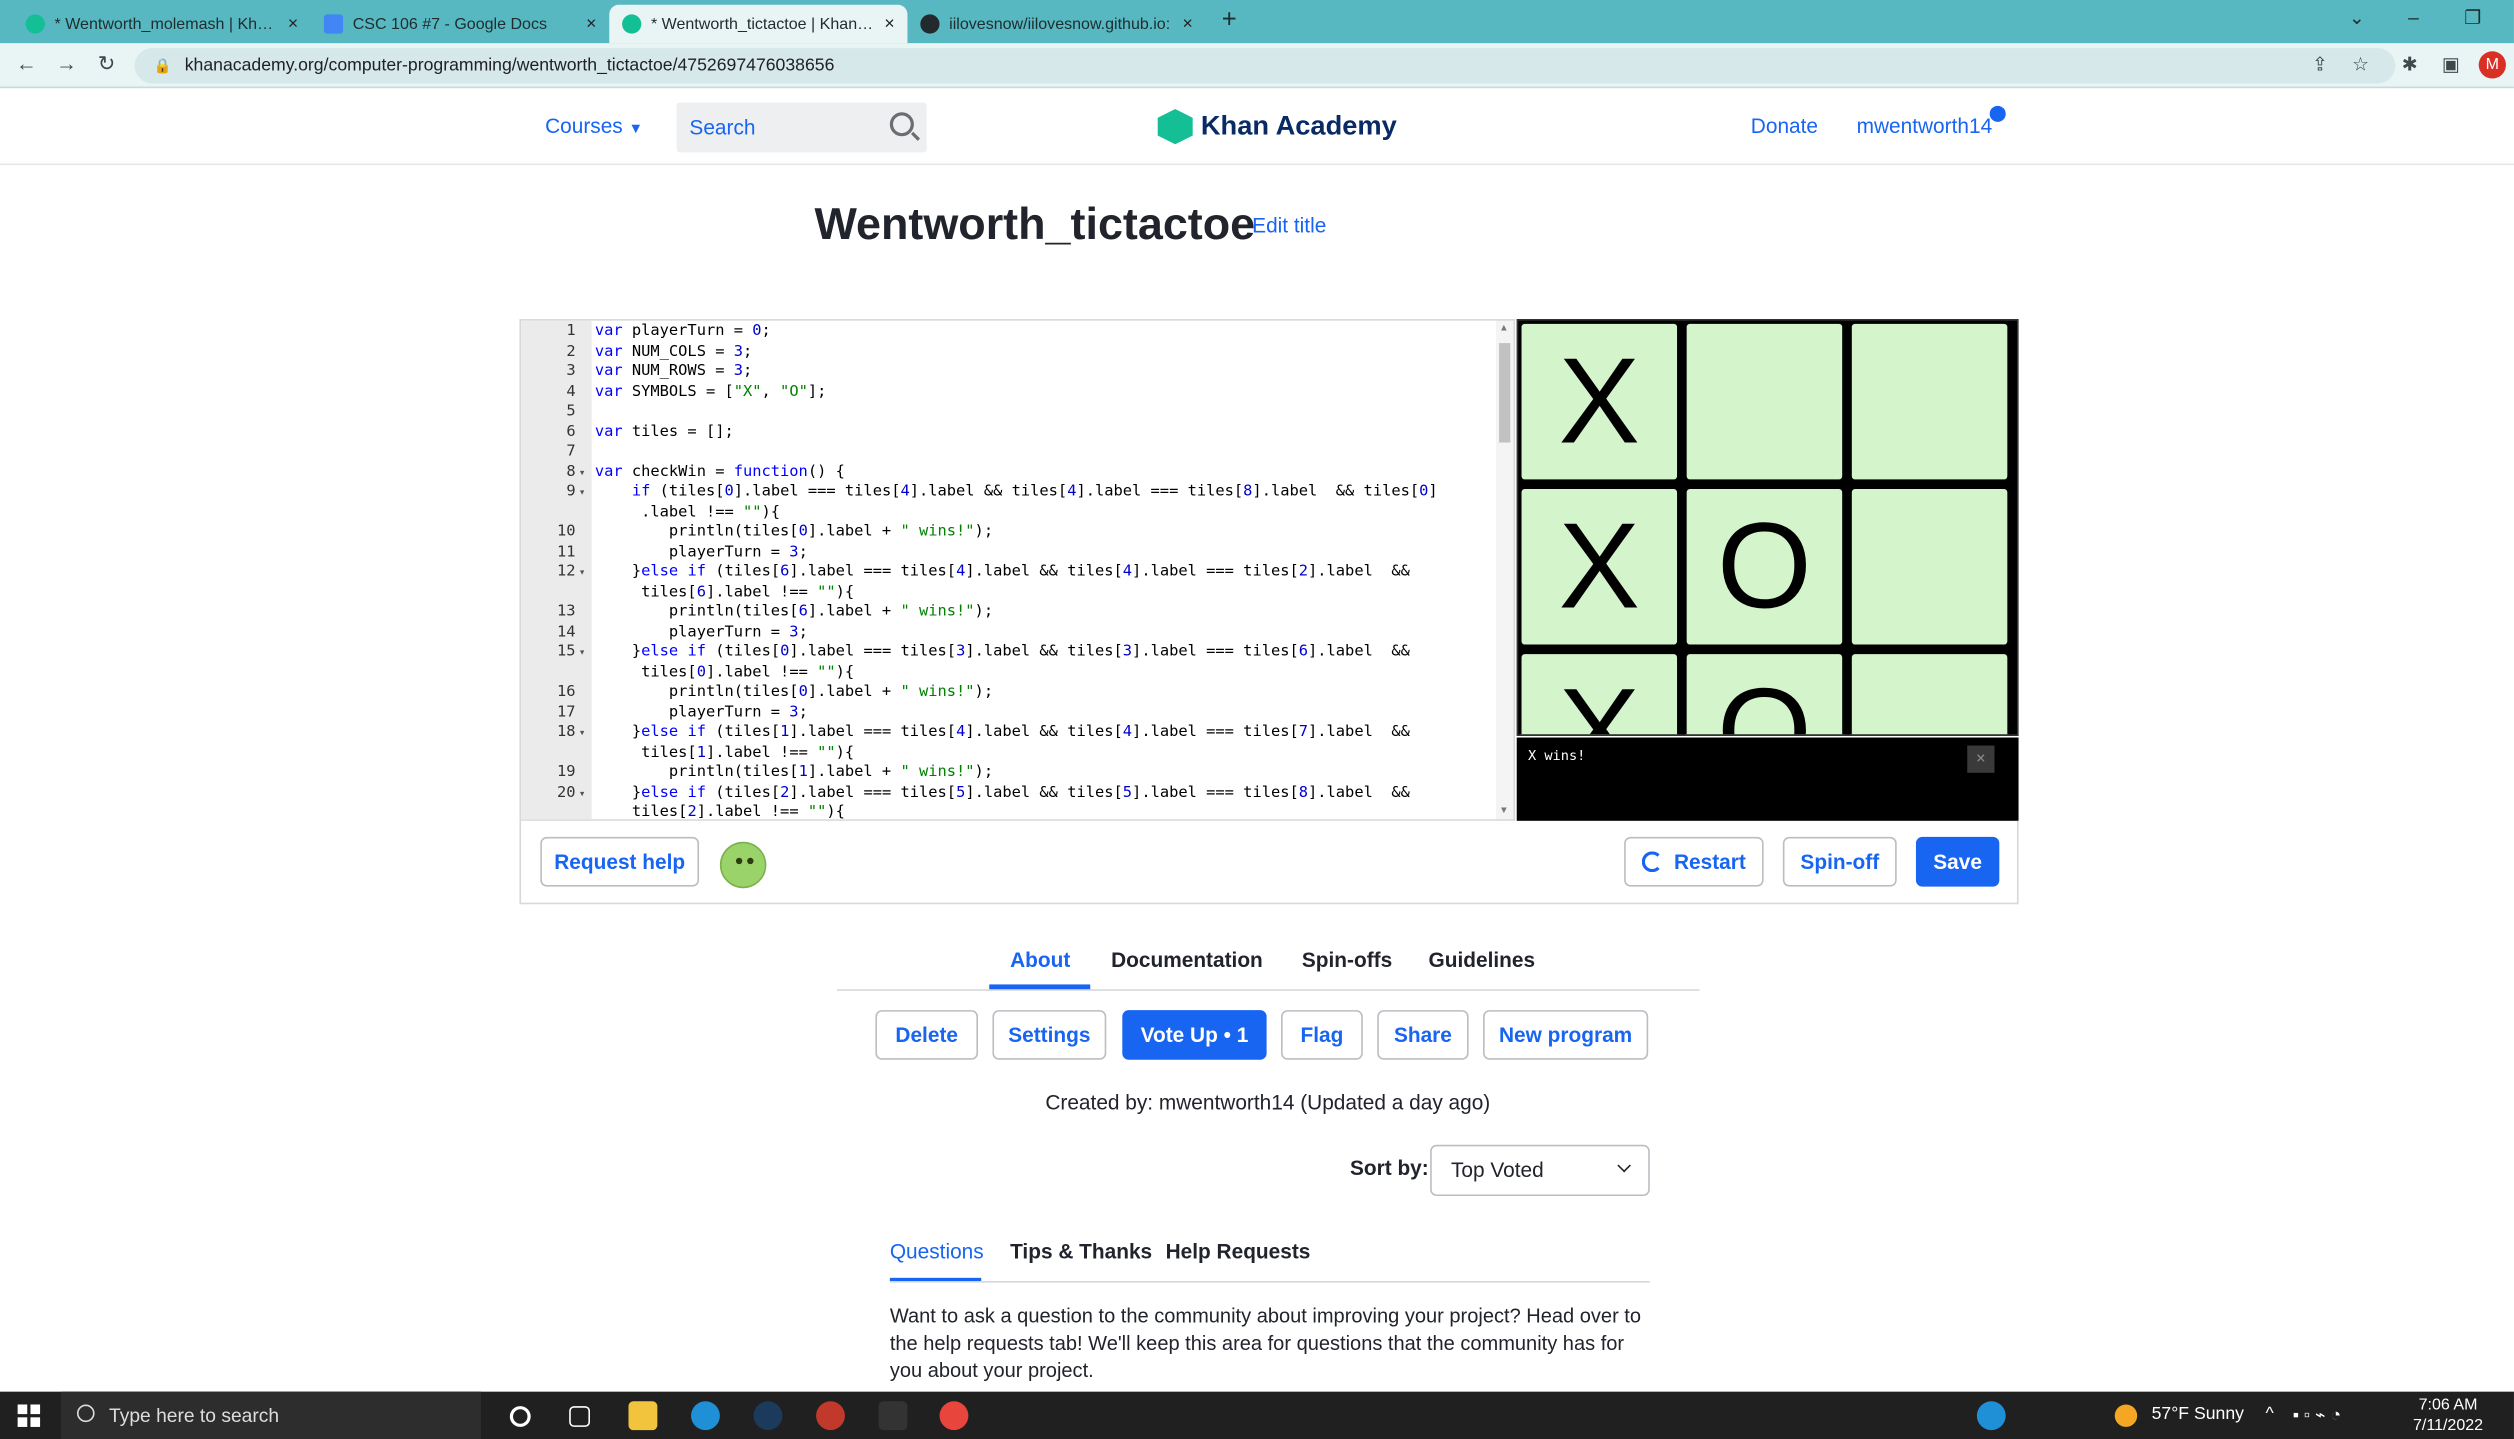 This screenshot has height=1439, width=2514. Describe the element at coordinates (1540, 1170) in the screenshot. I see `sort-select: Top Voted` at that location.